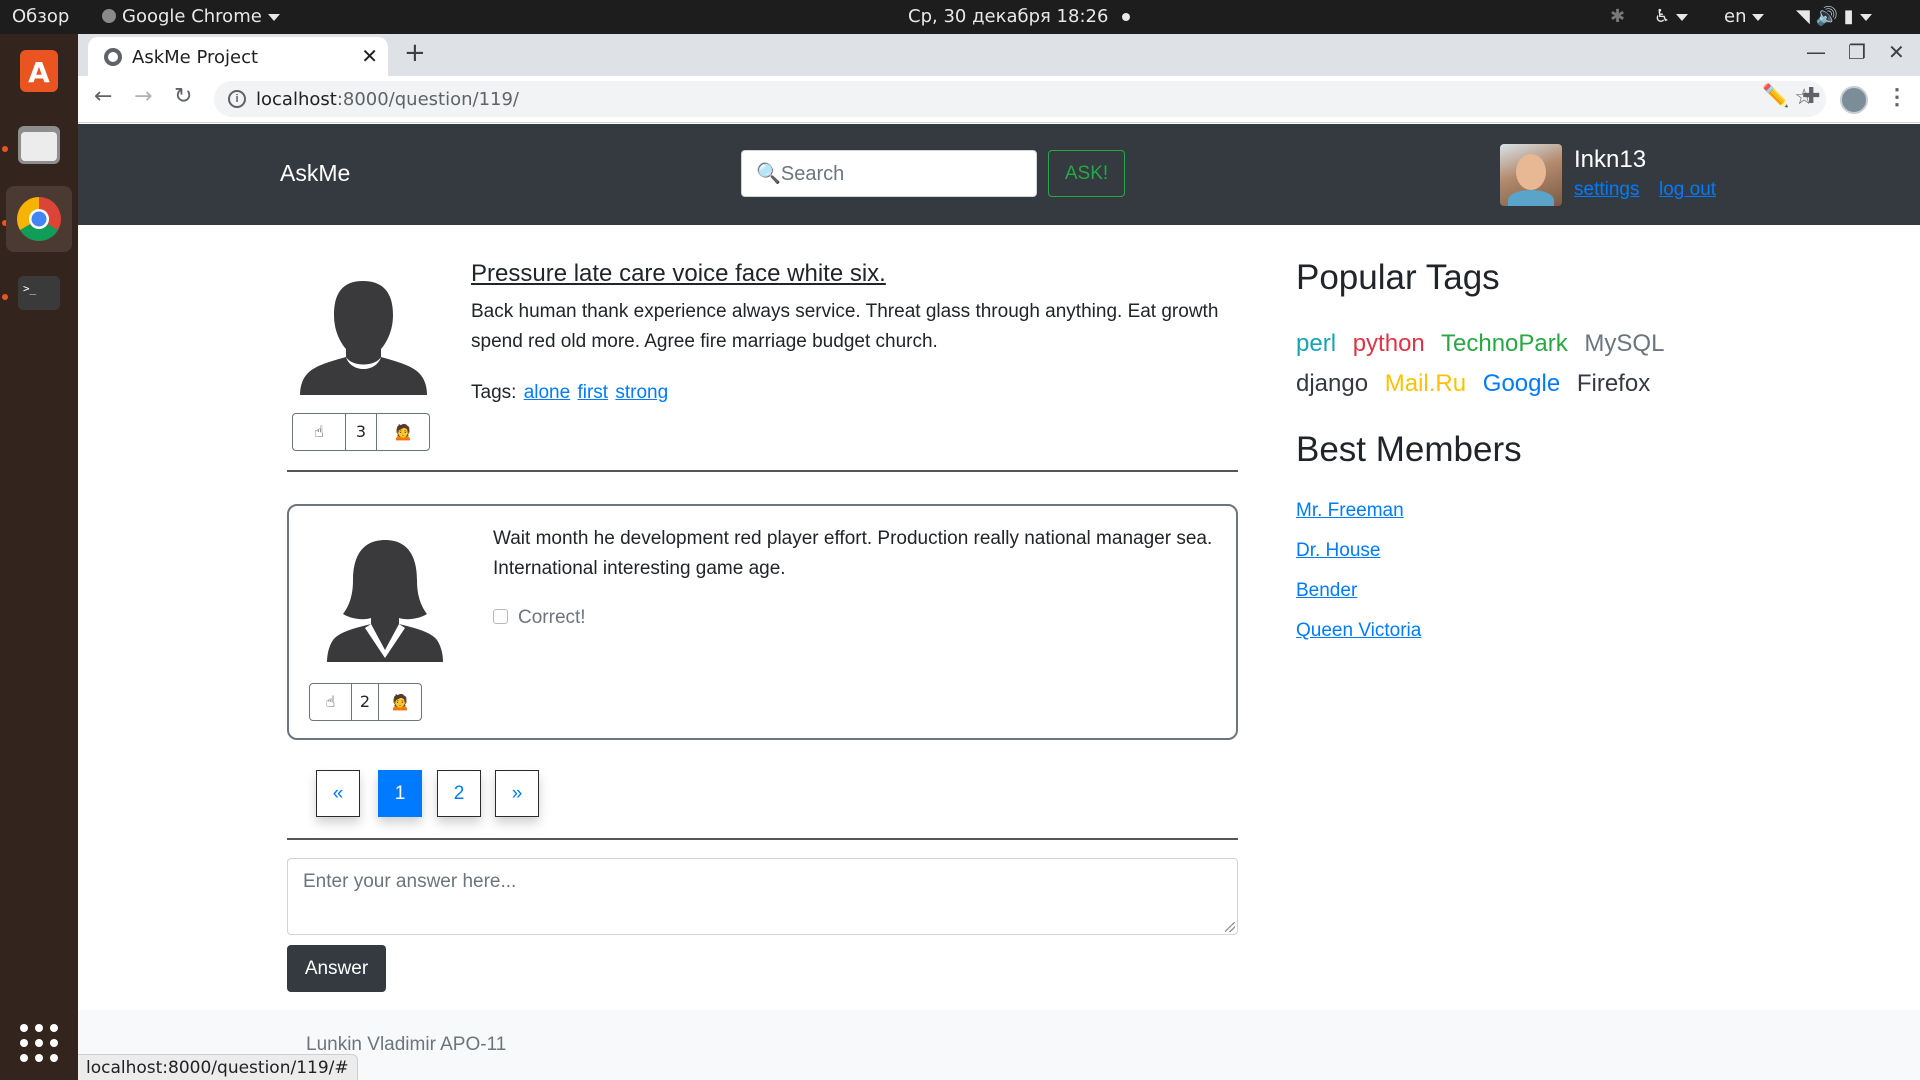 The image size is (1920, 1080). I want to click on address-bar: i localhost:8000/question/119/ ☆, so click(1020, 99).